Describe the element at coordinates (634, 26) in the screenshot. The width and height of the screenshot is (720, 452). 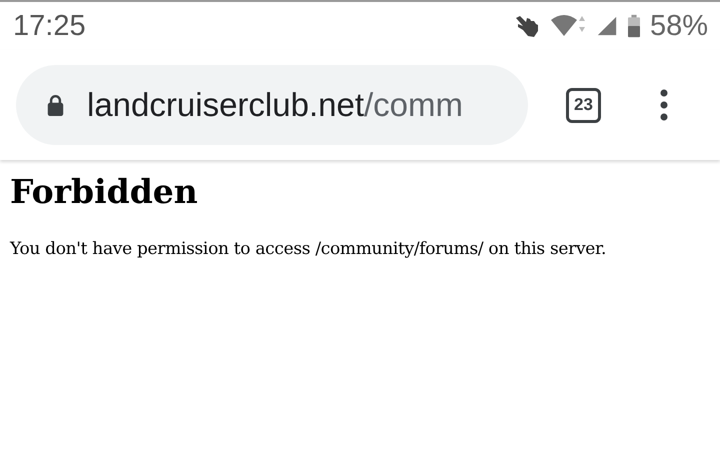
I see `battery-icon` at that location.